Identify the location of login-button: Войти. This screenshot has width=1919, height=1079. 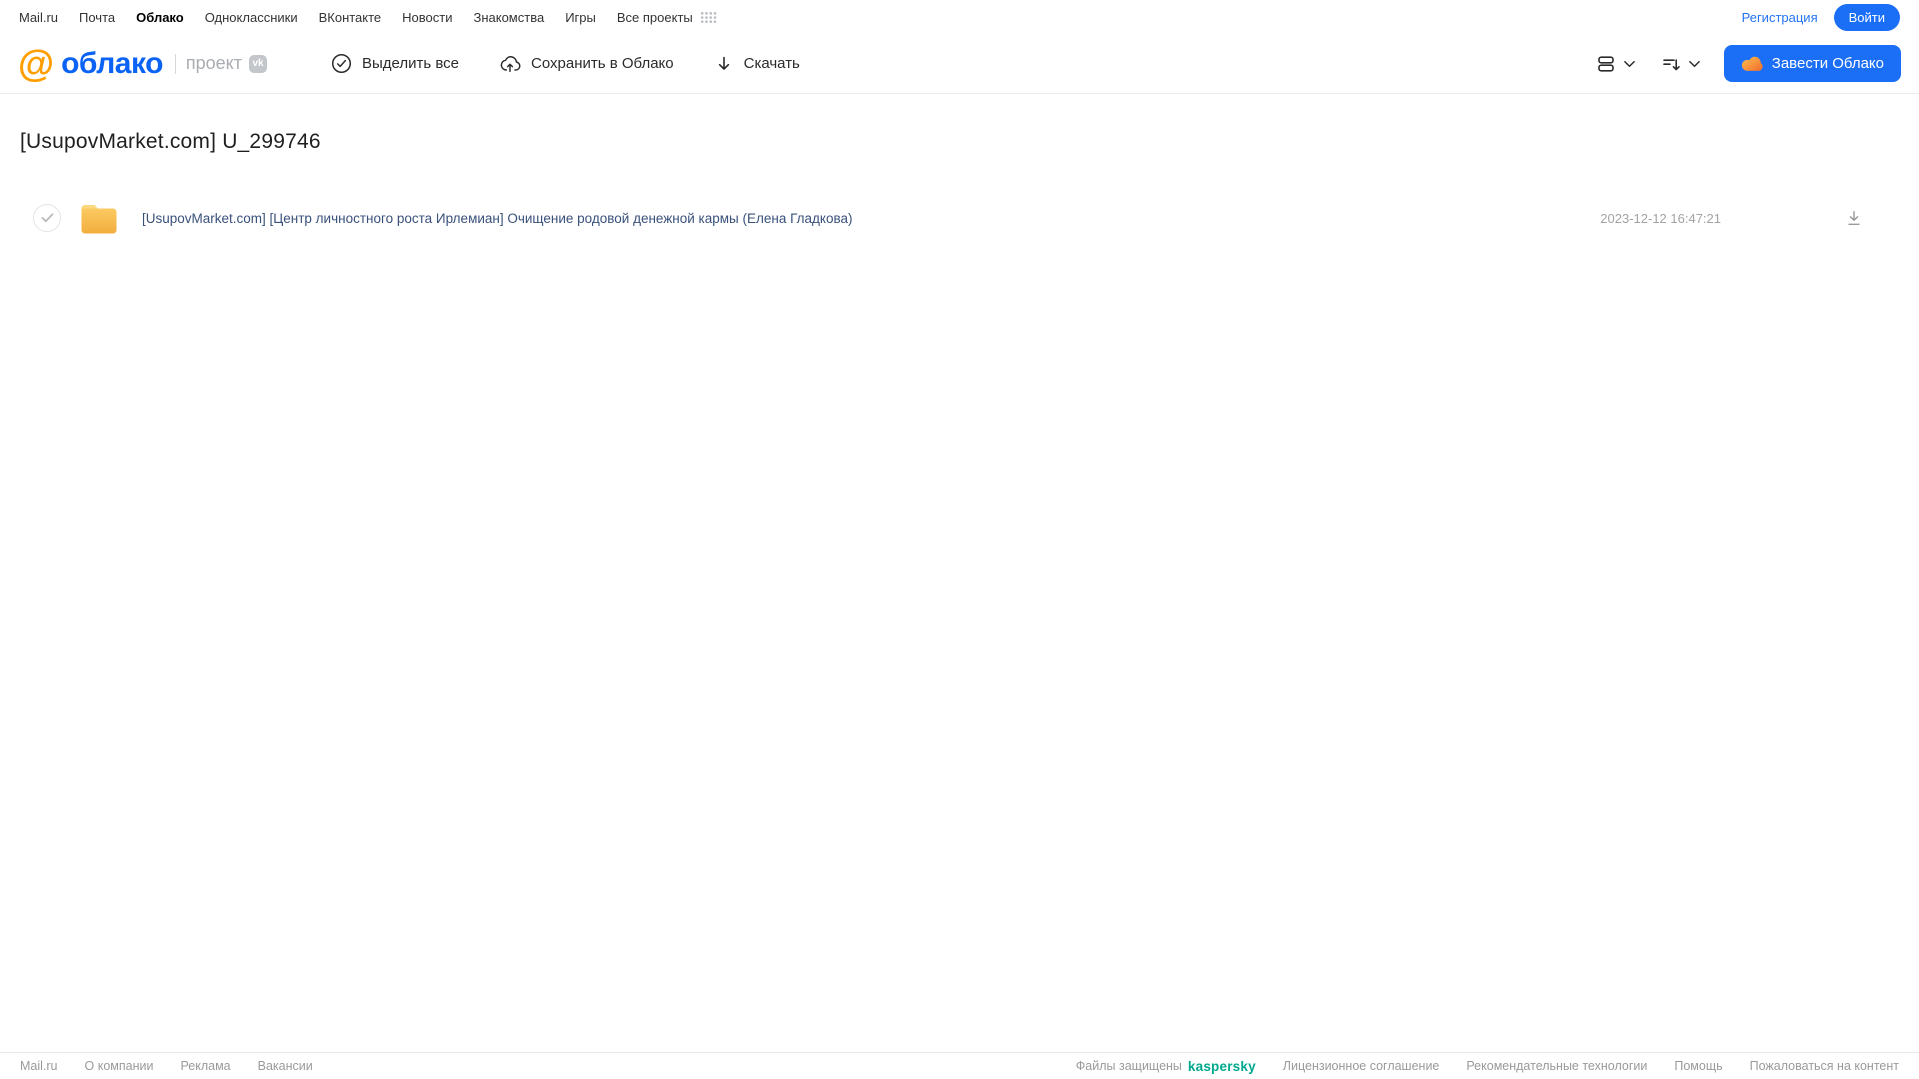
(1866, 17).